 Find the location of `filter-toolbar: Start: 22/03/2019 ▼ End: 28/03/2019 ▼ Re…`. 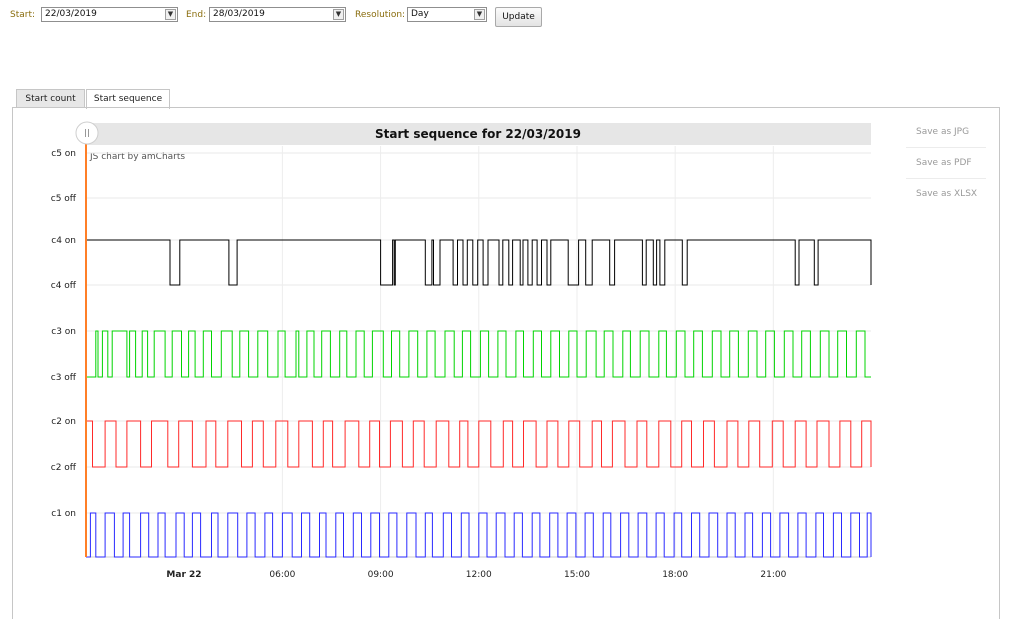

filter-toolbar: Start: 22/03/2019 ▼ End: 28/03/2019 ▼ Re… is located at coordinates (512, 17).